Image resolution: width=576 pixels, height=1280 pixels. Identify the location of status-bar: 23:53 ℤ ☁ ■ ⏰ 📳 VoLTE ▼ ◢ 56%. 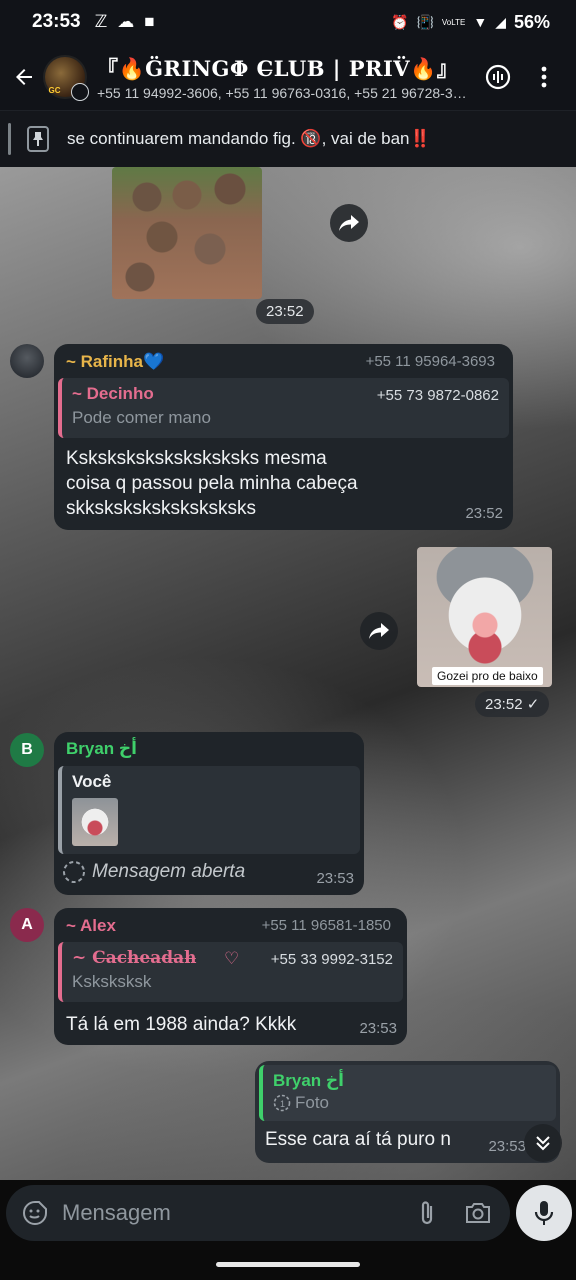
(288, 22).